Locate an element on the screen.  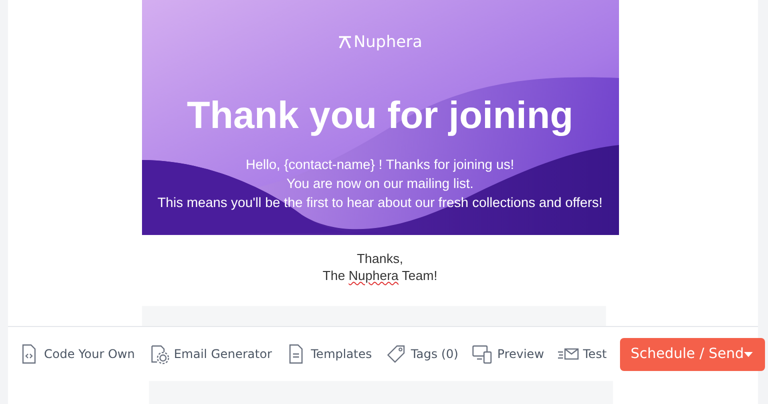
toolbar-button: Test is located at coordinates (585, 354).